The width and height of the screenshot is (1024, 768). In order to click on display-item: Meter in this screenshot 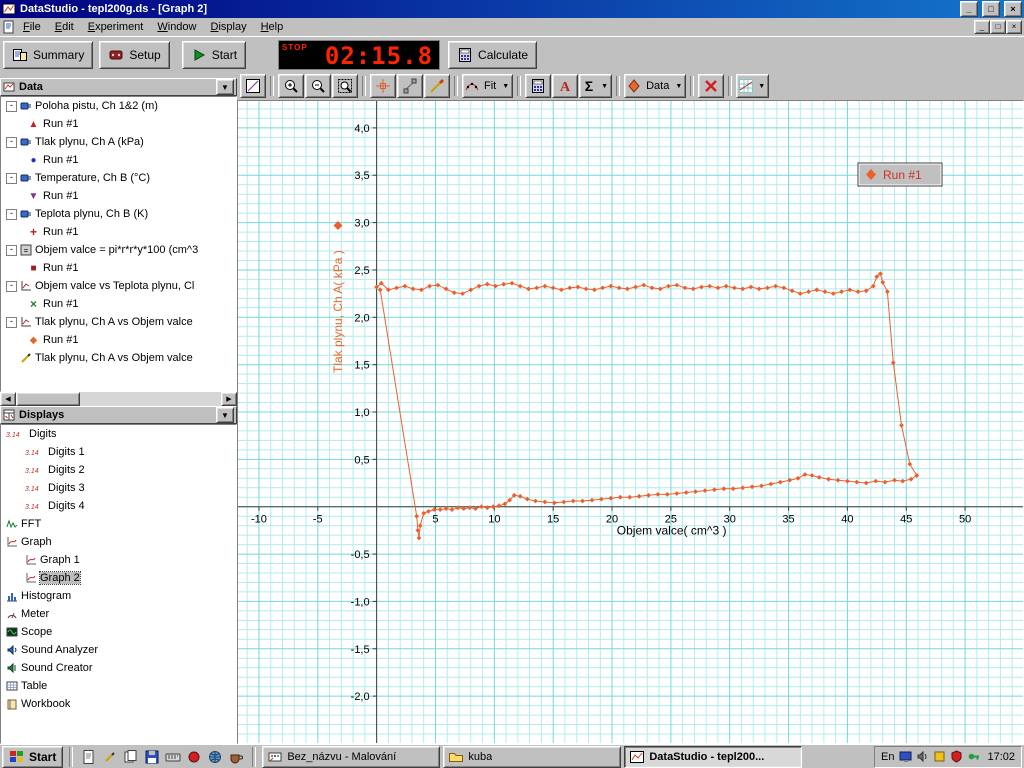, I will do `click(118, 614)`.